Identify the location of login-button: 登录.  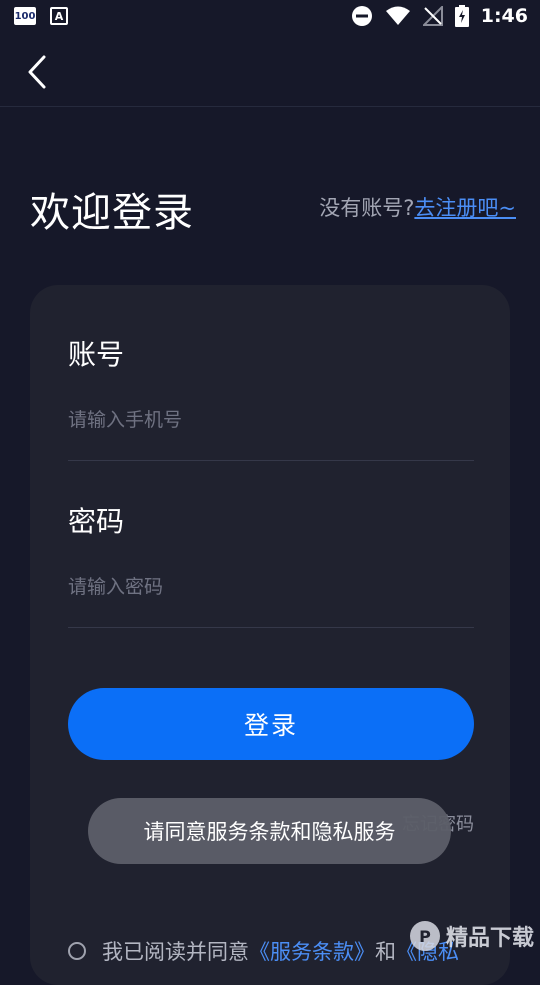
(271, 724).